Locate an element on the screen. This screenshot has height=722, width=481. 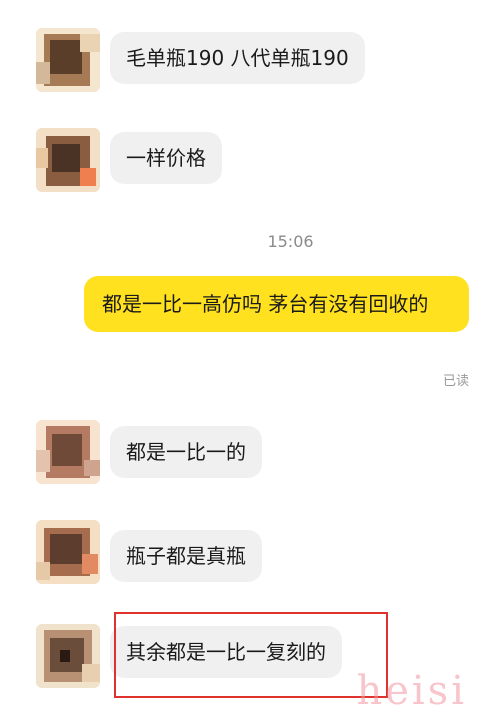
my-message-bubble: 都是一比一高仿吗 茅台有没有回收的 is located at coordinates (276, 304).